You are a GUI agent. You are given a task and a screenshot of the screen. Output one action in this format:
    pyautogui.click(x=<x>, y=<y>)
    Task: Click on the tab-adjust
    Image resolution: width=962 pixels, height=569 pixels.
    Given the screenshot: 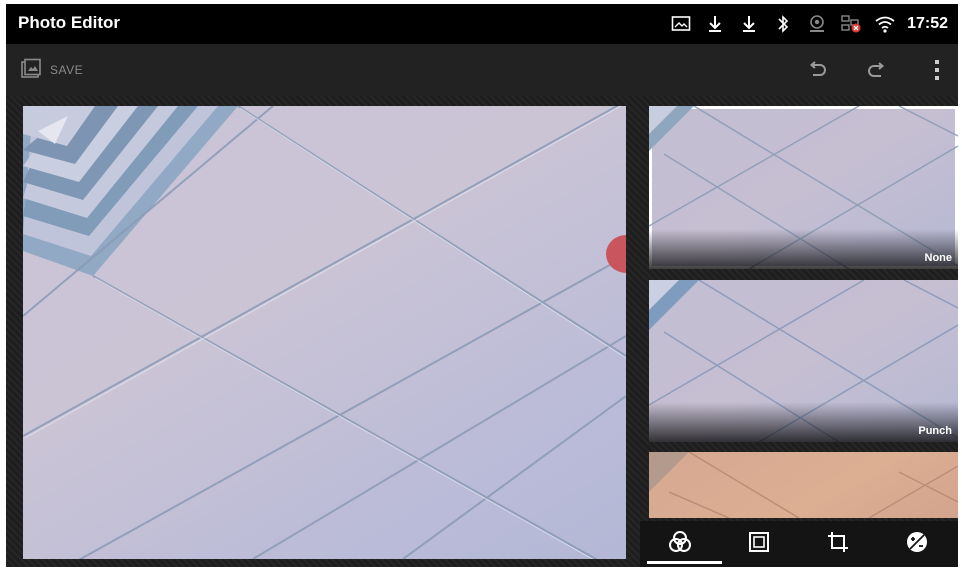 What is the action you would take?
    pyautogui.click(x=917, y=544)
    